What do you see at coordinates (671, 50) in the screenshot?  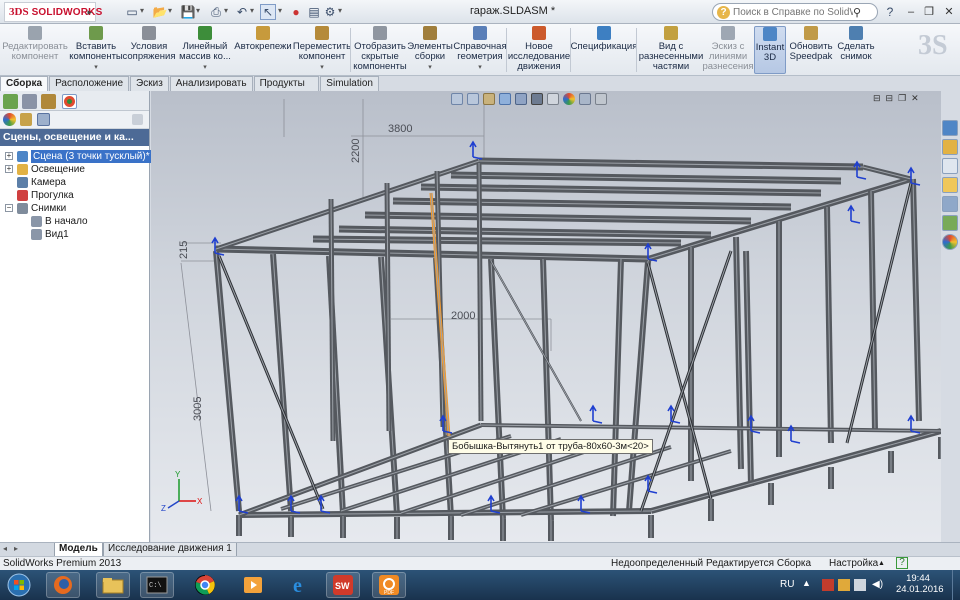 I see `ribbon-button-11: Вид с разнесенными частями` at bounding box center [671, 50].